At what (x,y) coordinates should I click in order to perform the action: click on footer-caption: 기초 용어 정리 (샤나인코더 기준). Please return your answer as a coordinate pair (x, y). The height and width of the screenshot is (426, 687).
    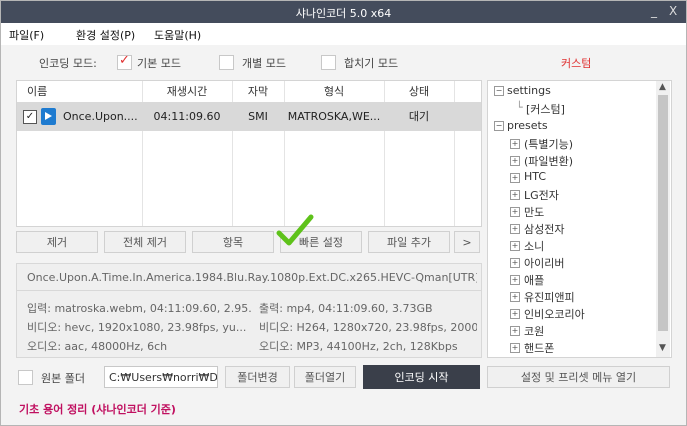
    Looking at the image, I should click on (97, 409).